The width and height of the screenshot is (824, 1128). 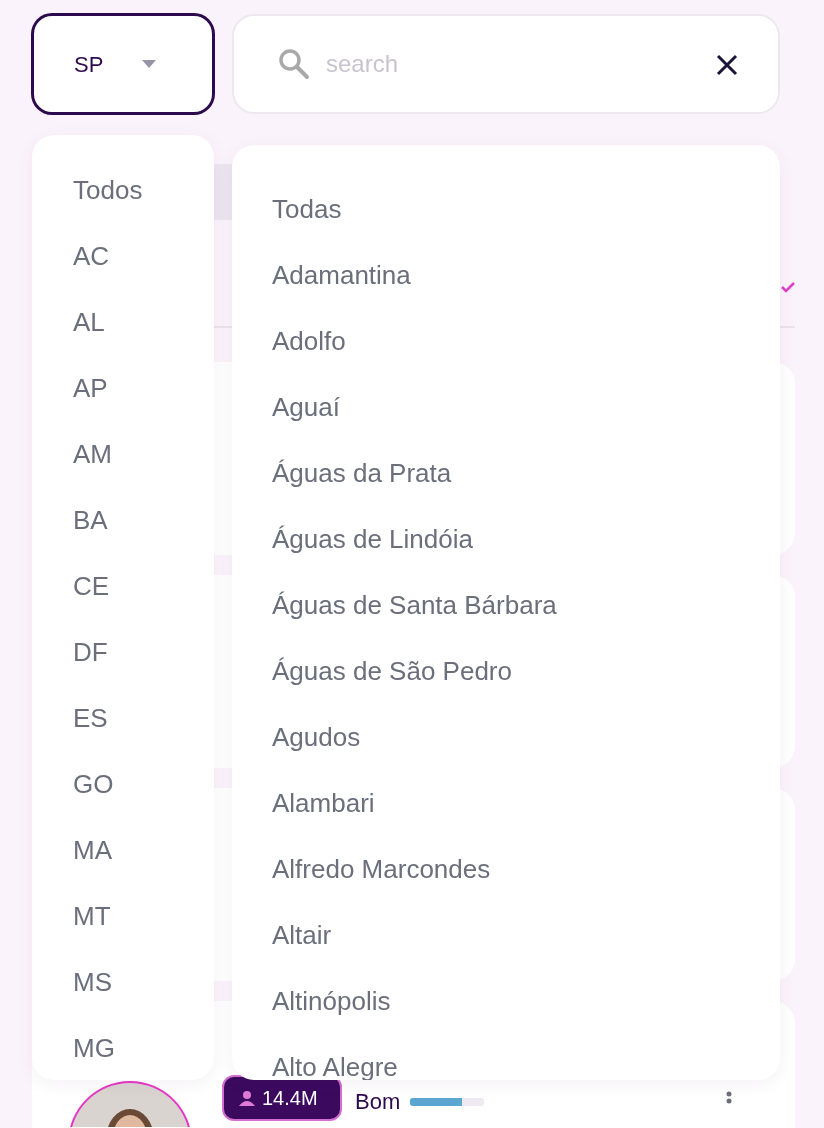 I want to click on state-option: MG, so click(x=123, y=1047).